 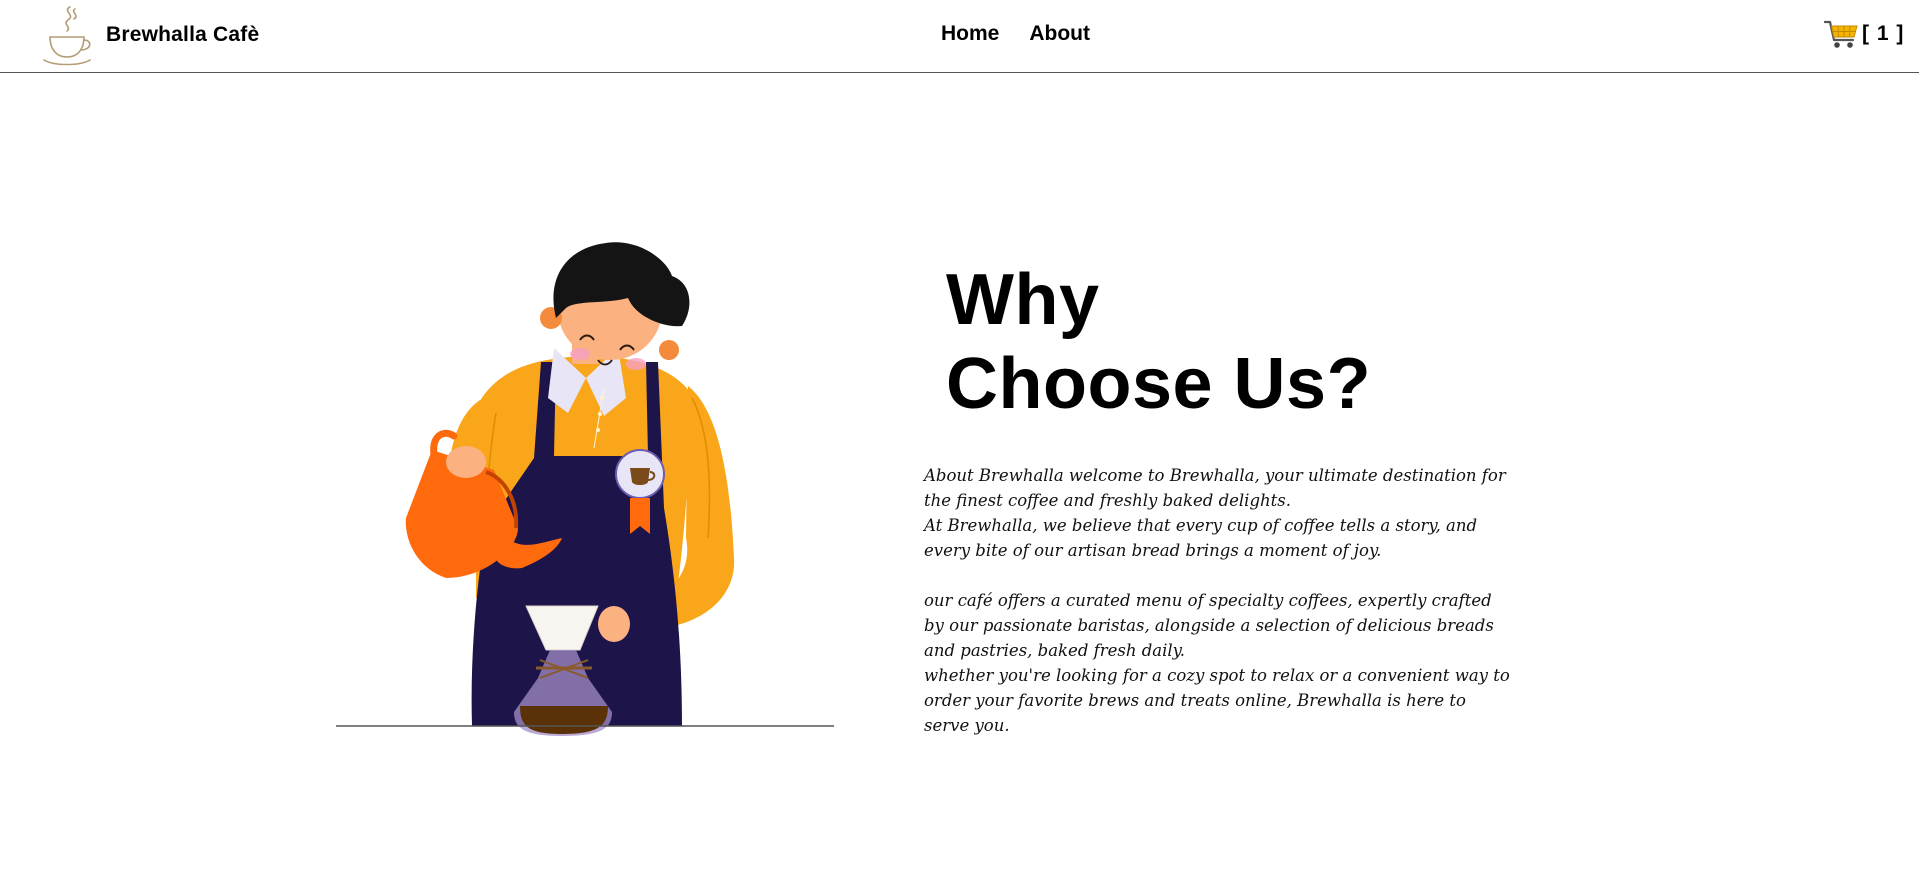 I want to click on page-title: Why Choose Us?, so click(x=1158, y=342).